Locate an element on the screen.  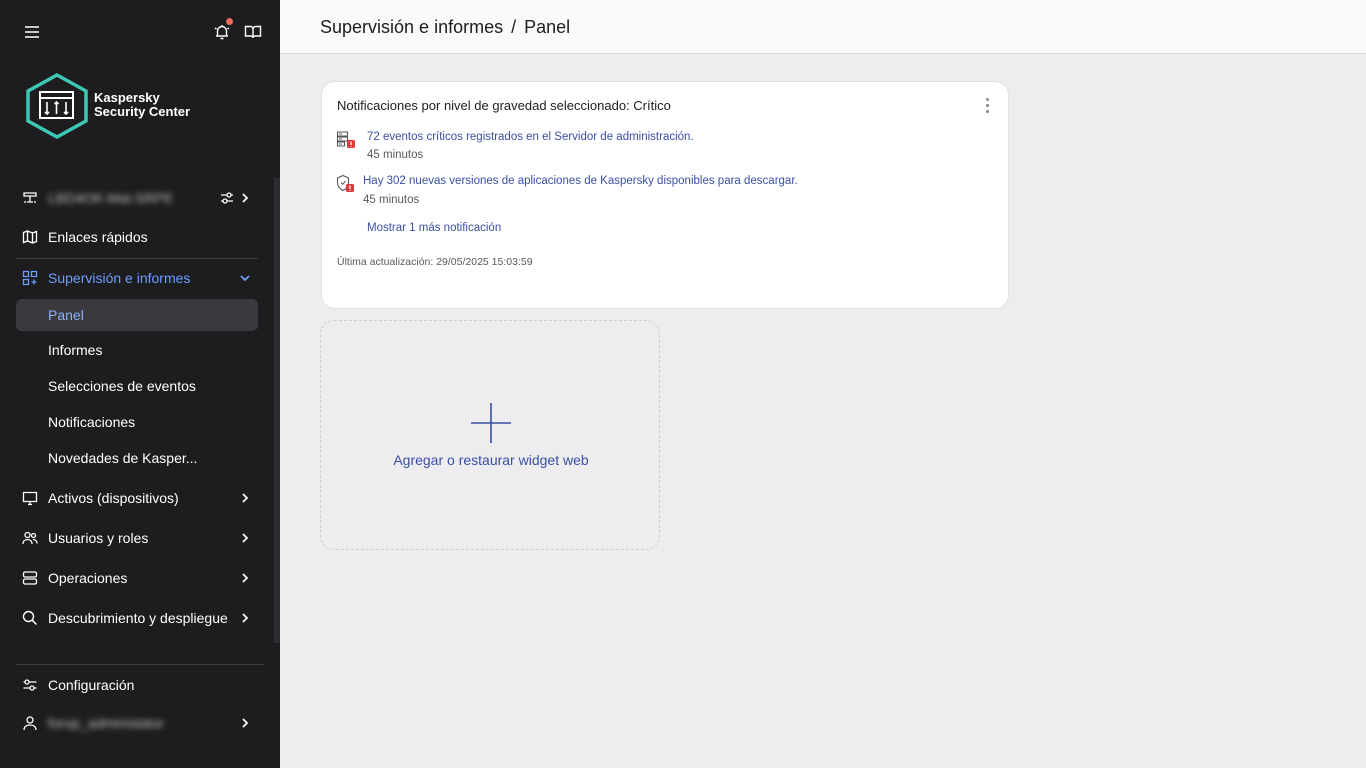
sidebar-item-monitoring-reports: Supervisión e informes is located at coordinates (137, 278).